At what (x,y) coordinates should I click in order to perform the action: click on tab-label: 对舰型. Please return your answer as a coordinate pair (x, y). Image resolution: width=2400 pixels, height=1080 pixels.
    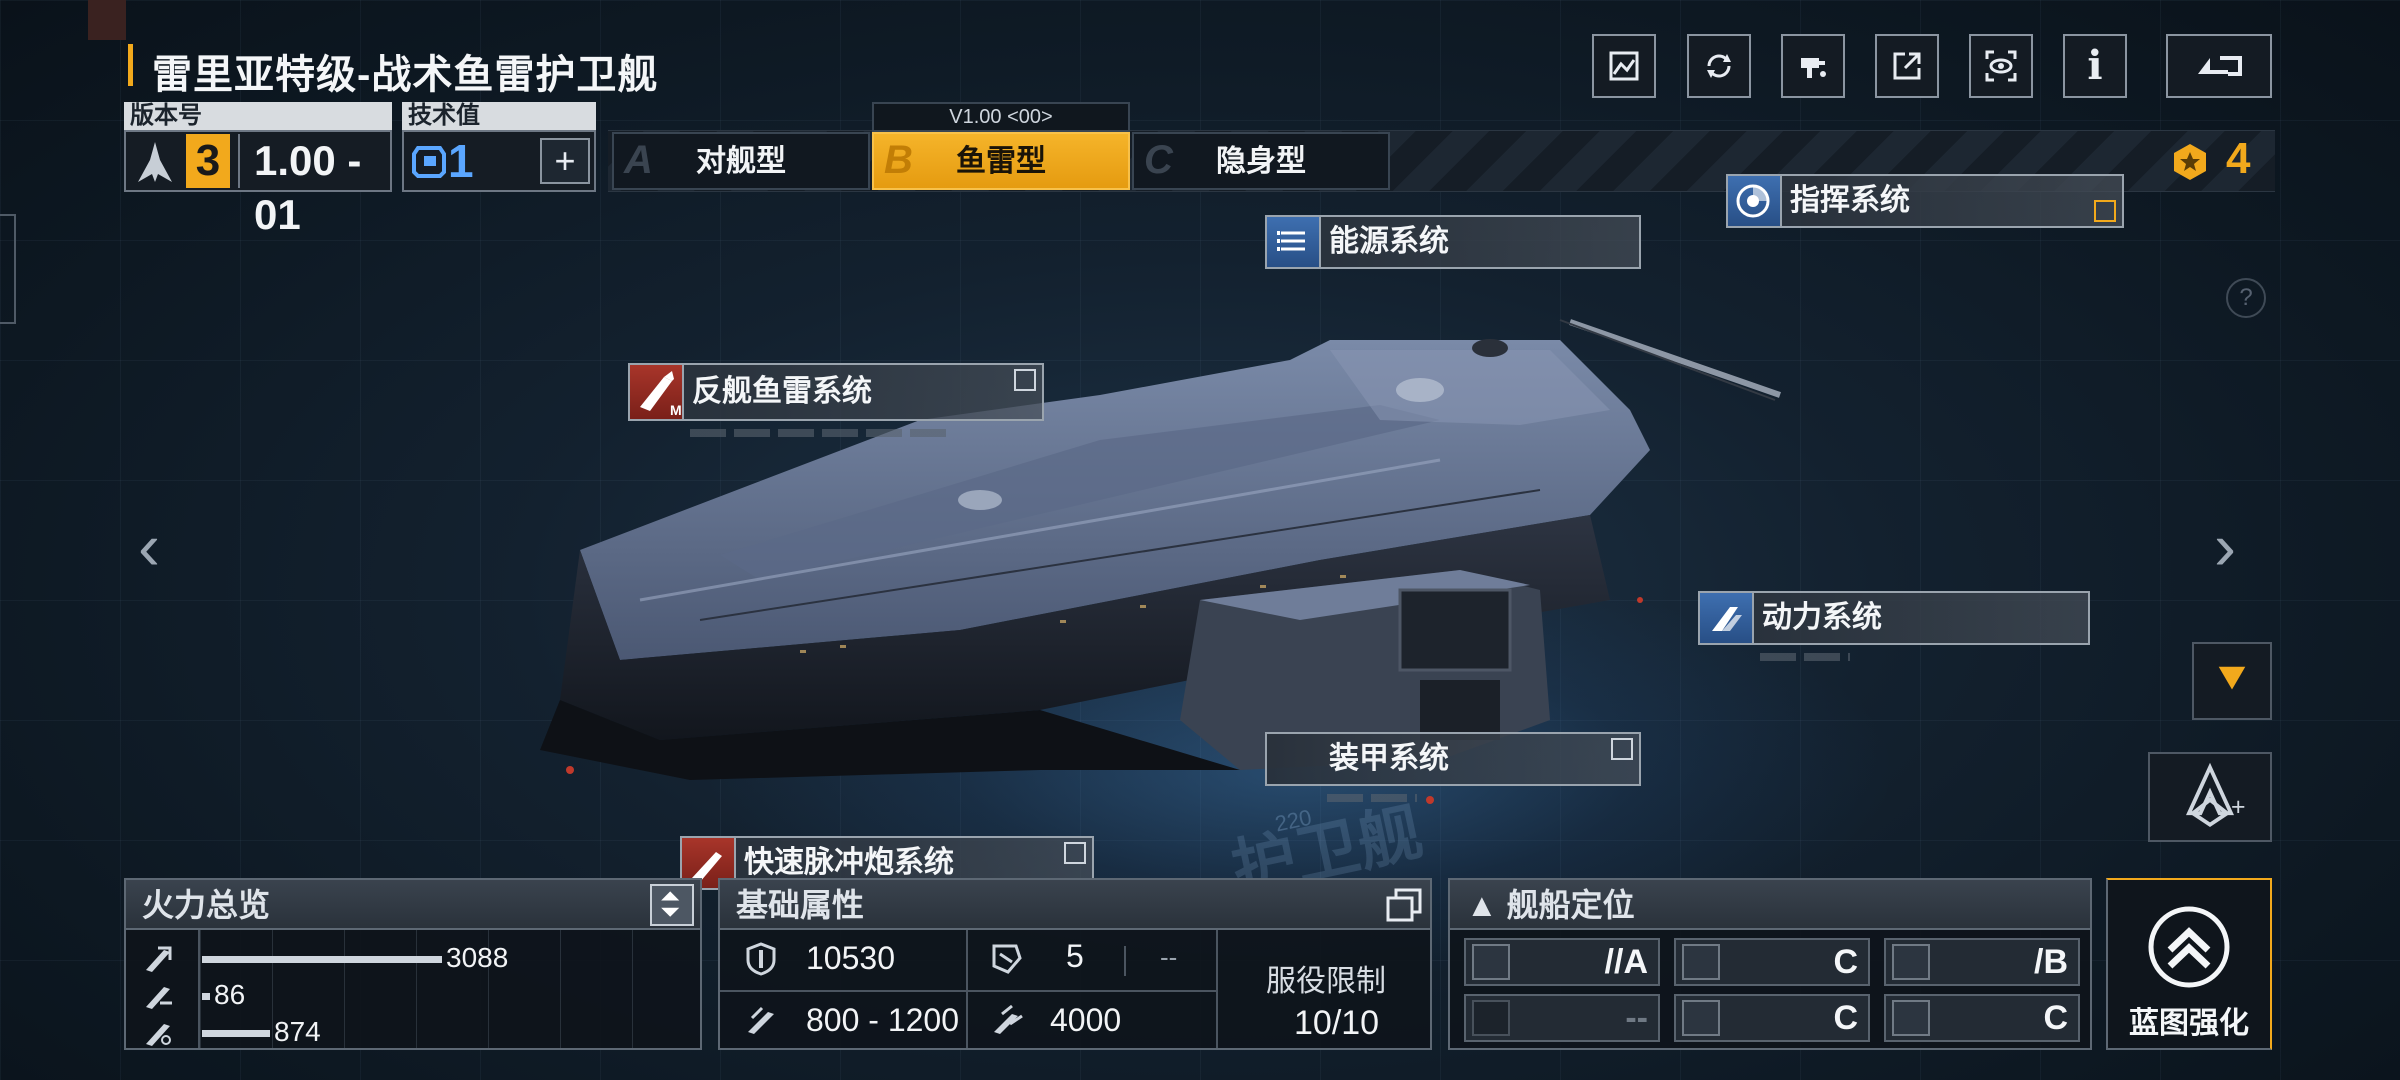
    Looking at the image, I should click on (741, 161).